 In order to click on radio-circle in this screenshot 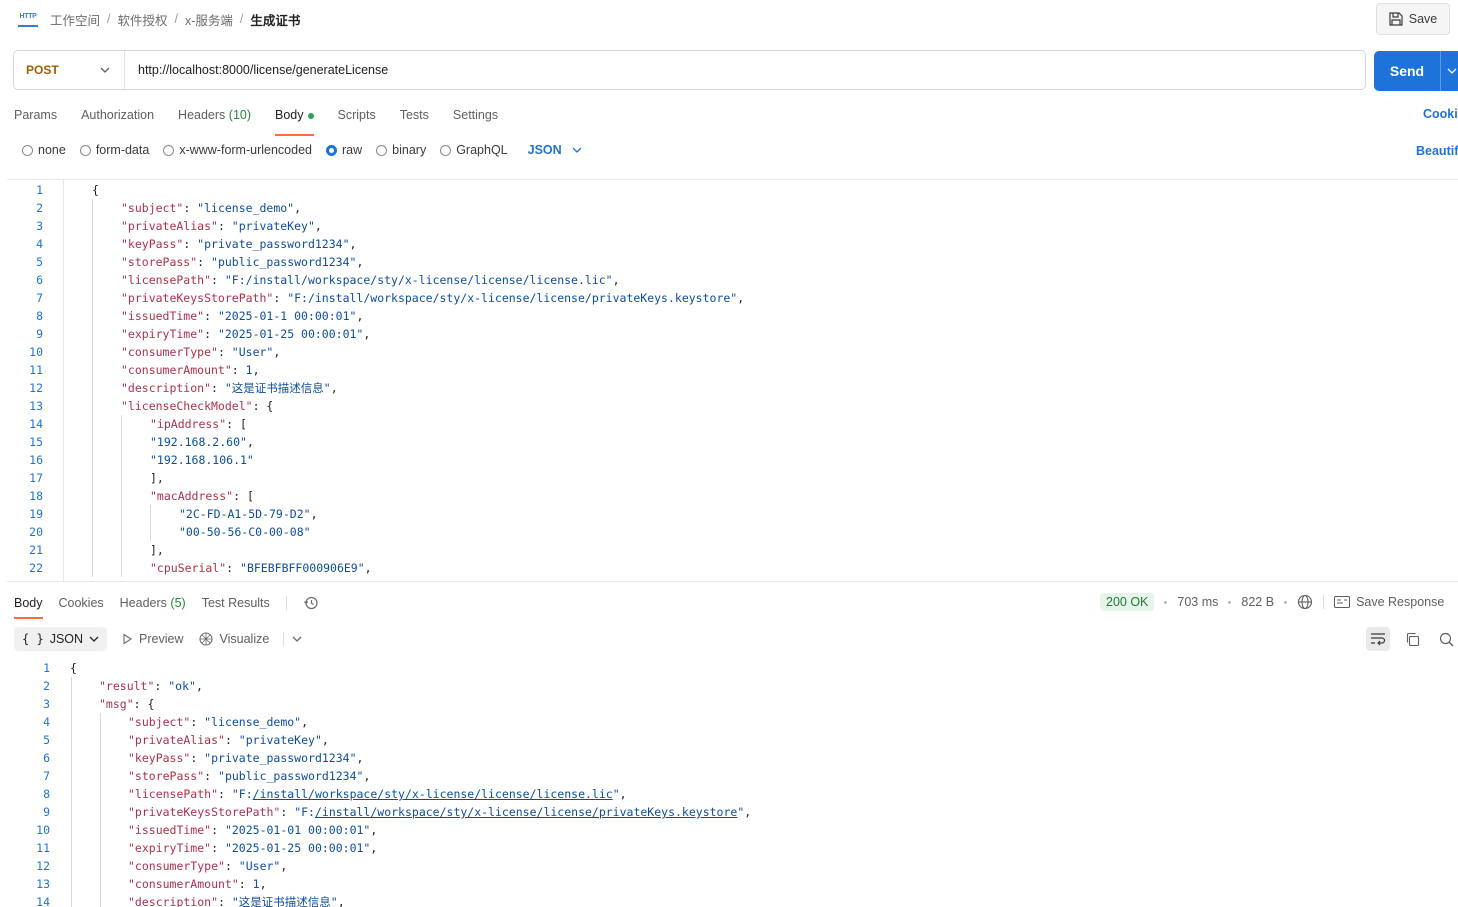, I will do `click(27, 150)`.